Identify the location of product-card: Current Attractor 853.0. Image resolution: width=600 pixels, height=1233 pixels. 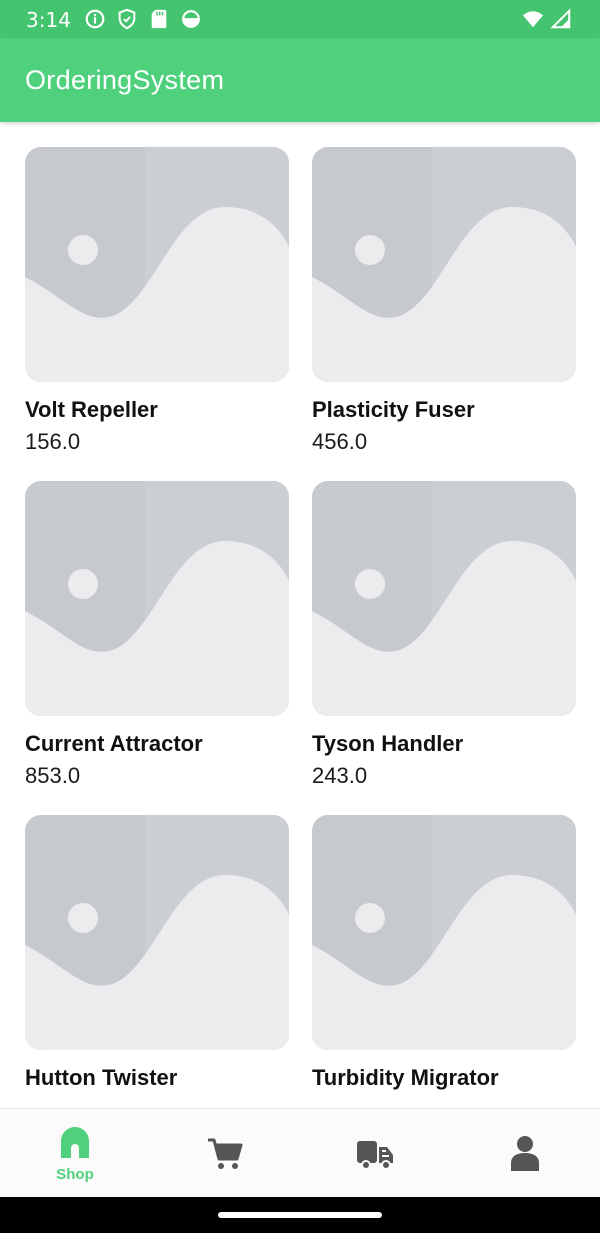
(157, 635).